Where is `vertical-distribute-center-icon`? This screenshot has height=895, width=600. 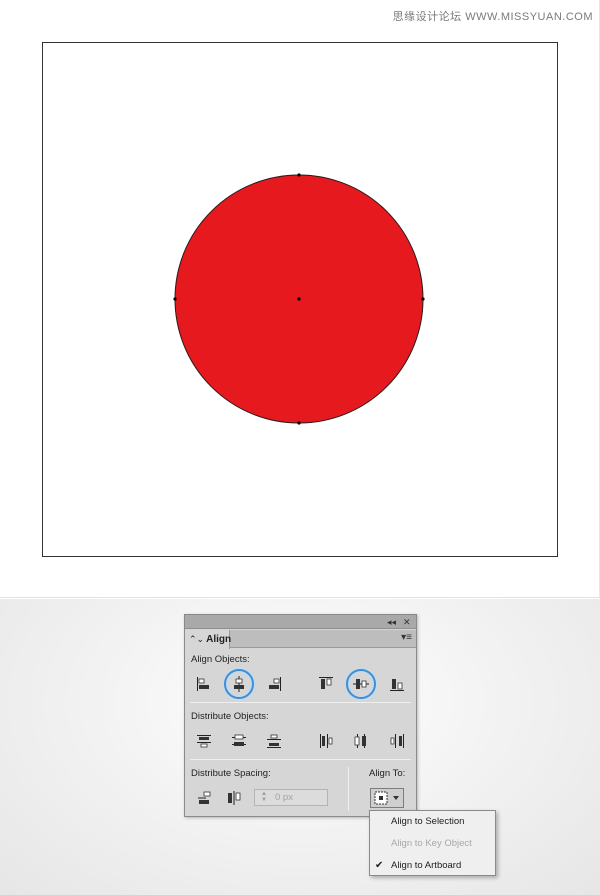 vertical-distribute-center-icon is located at coordinates (239, 740).